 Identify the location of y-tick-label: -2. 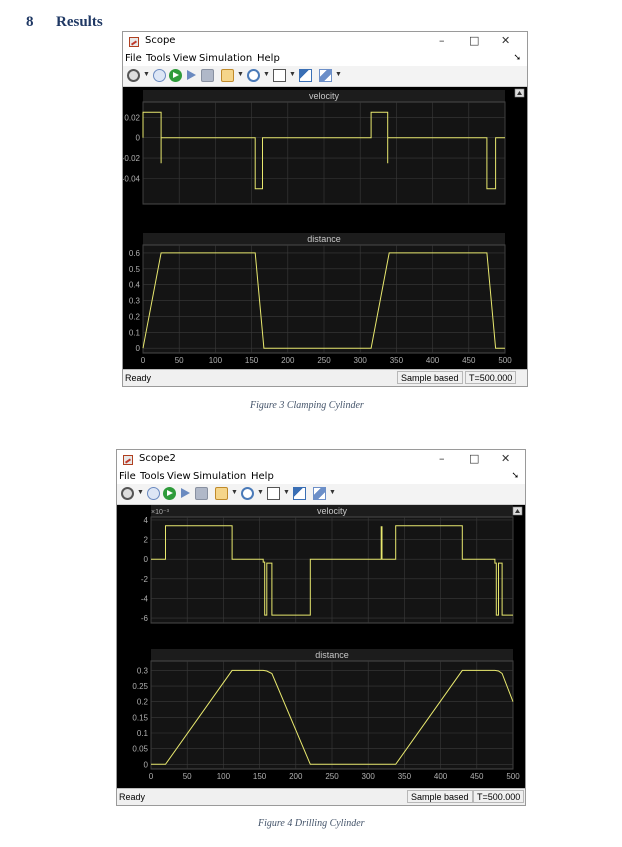
(145, 579).